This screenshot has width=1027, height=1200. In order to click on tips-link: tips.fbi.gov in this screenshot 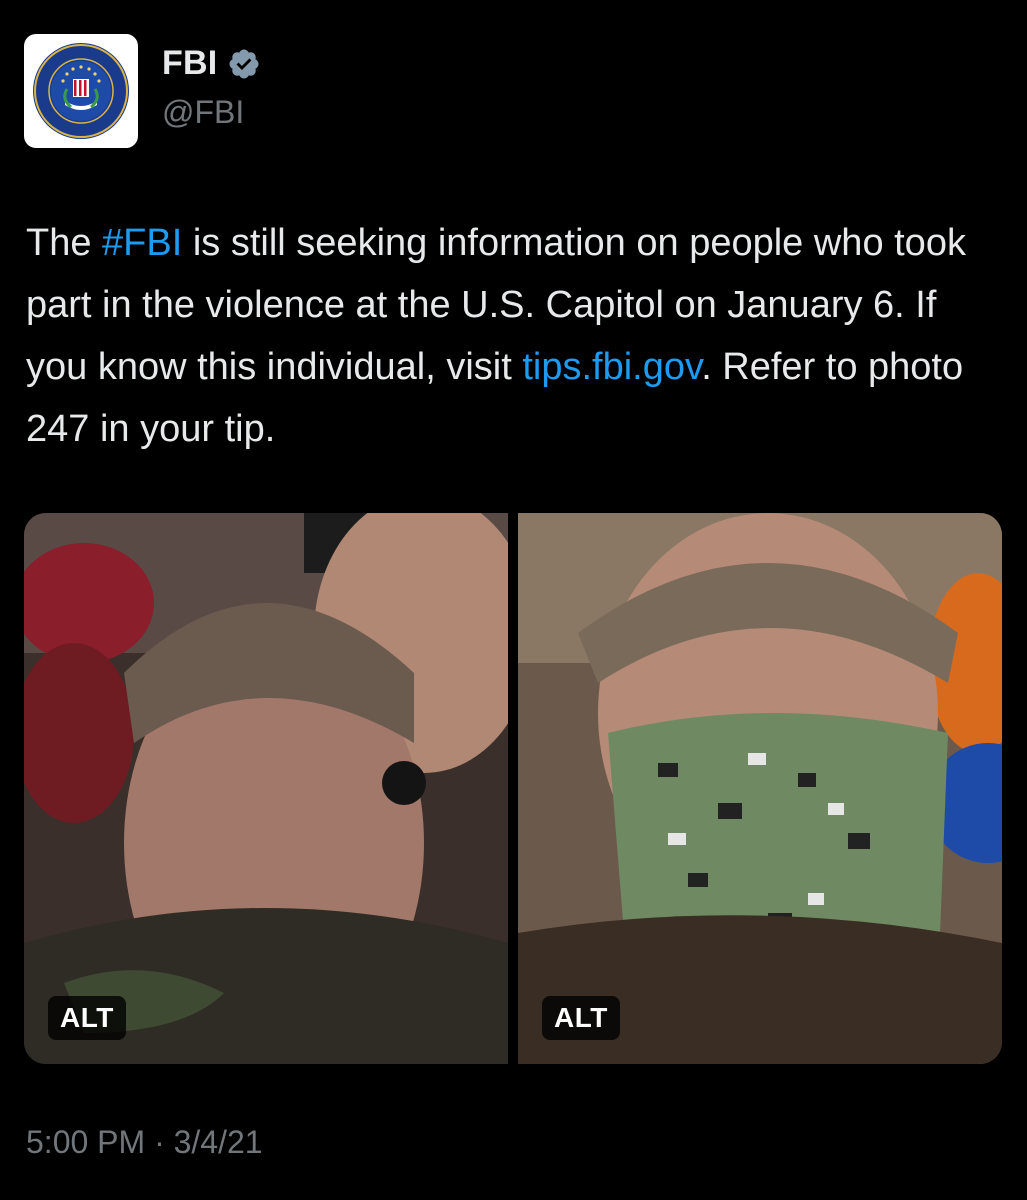, I will do `click(611, 367)`.